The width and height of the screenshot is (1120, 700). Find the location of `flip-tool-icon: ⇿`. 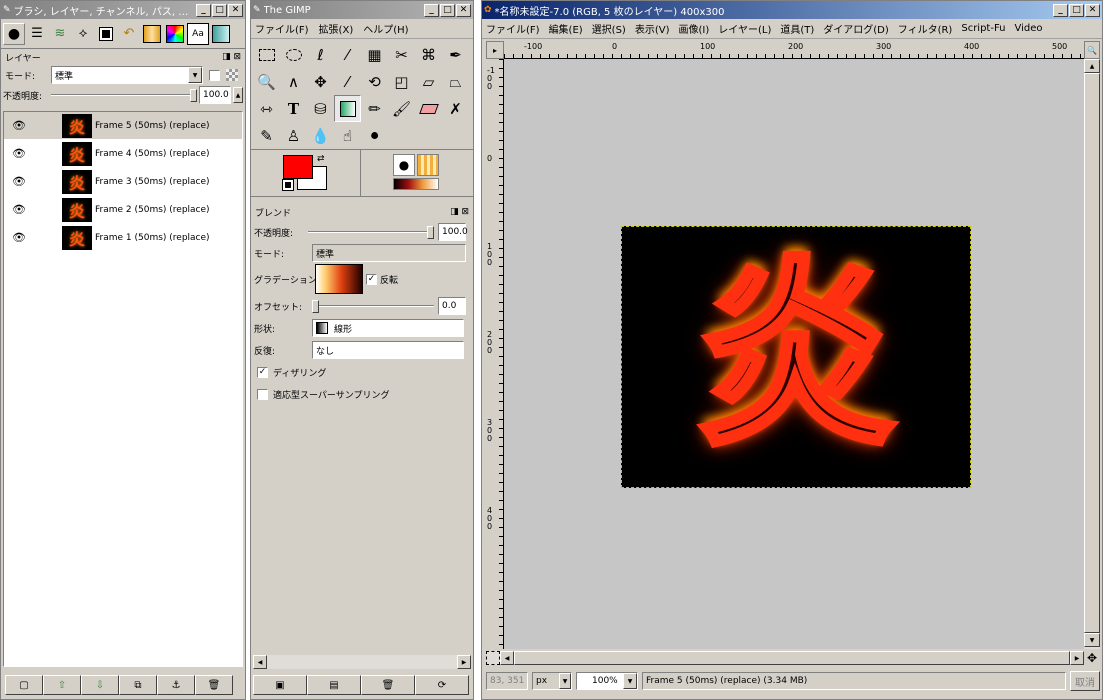

flip-tool-icon: ⇿ is located at coordinates (266, 108).